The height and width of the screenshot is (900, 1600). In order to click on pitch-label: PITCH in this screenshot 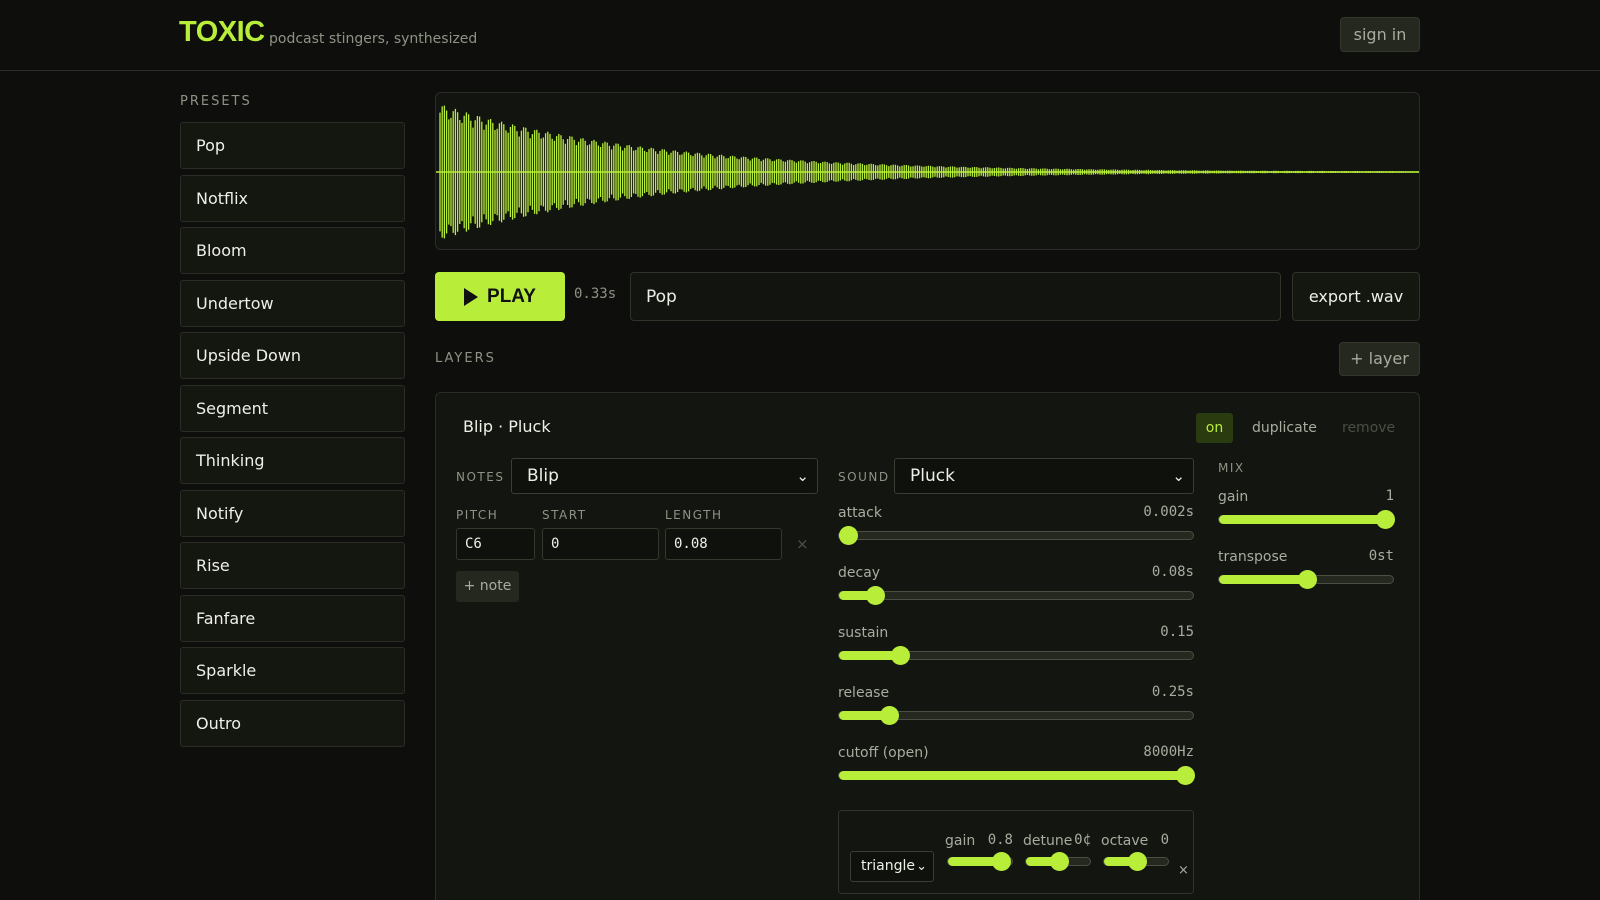, I will do `click(477, 515)`.